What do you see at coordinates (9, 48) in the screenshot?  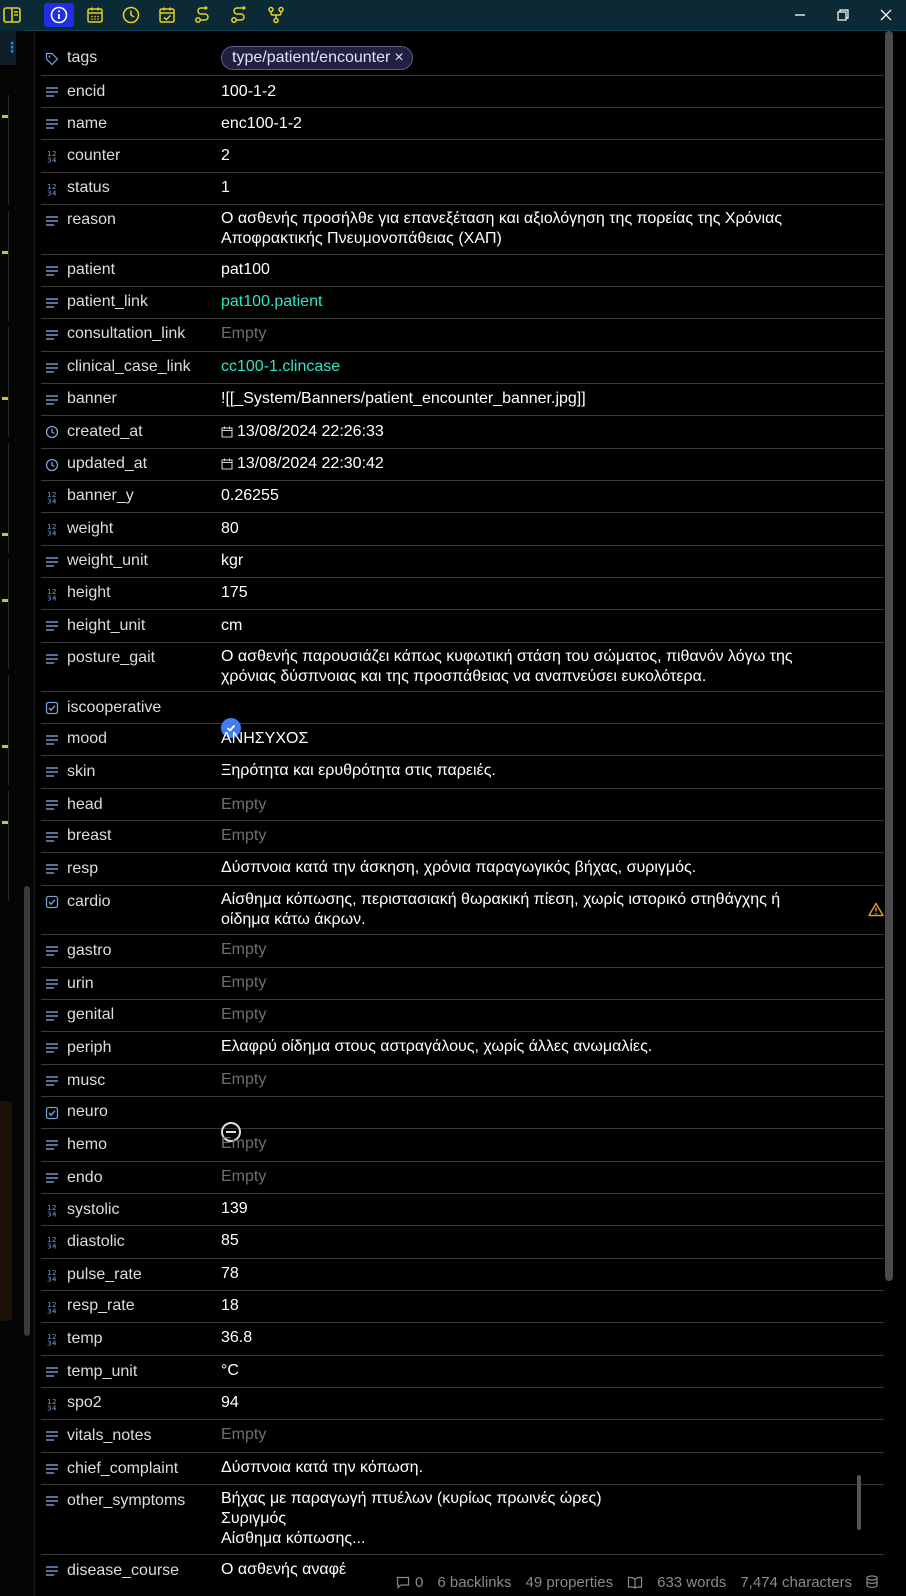 I see `more-options-button: ⋮` at bounding box center [9, 48].